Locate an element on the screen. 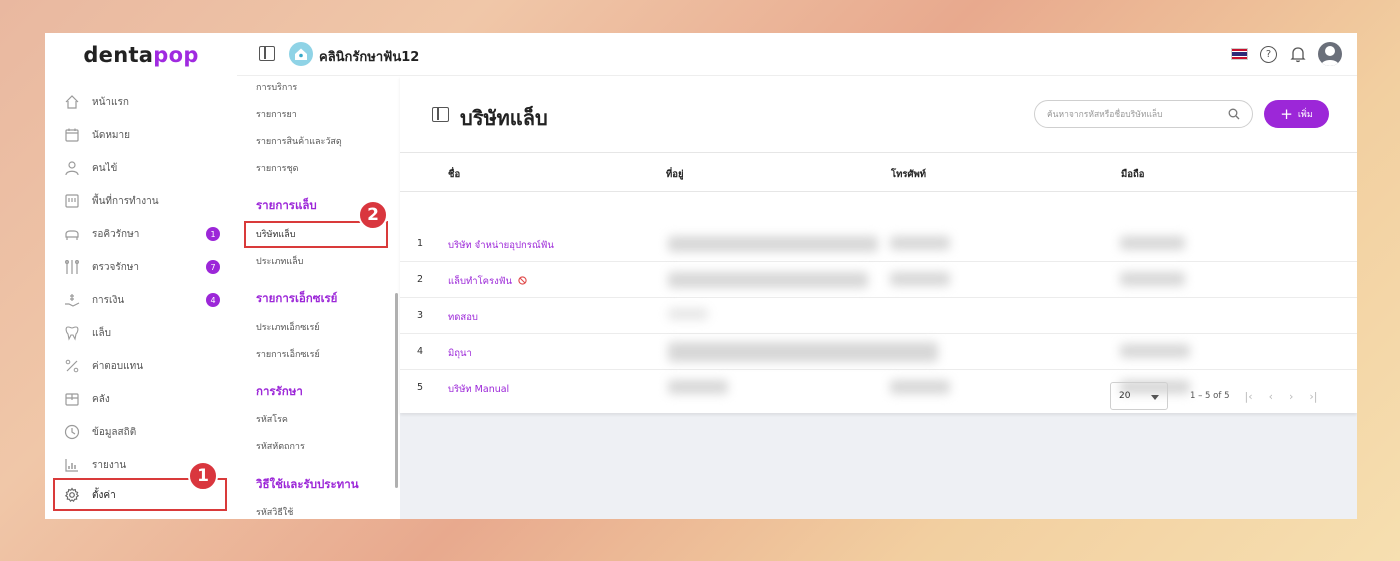  table-row: 1 บริษัท จำหน่ายอุปกรณ์ฟัน is located at coordinates (878, 244).